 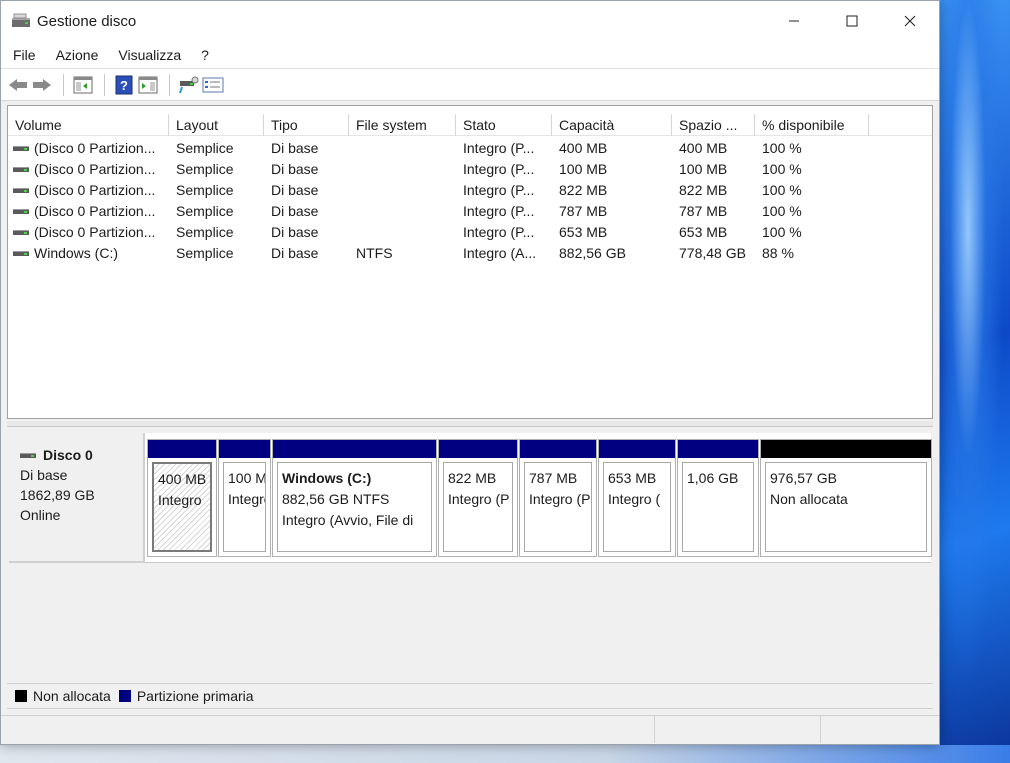 I want to click on disk-icon, so click(x=28, y=455).